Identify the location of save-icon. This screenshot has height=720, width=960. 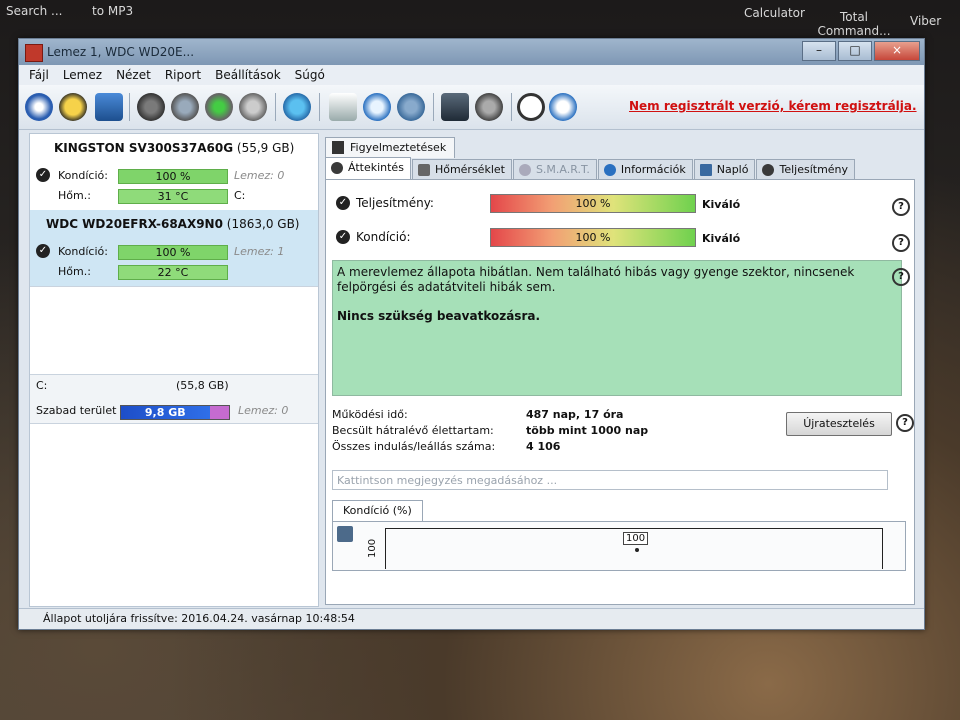
(345, 534).